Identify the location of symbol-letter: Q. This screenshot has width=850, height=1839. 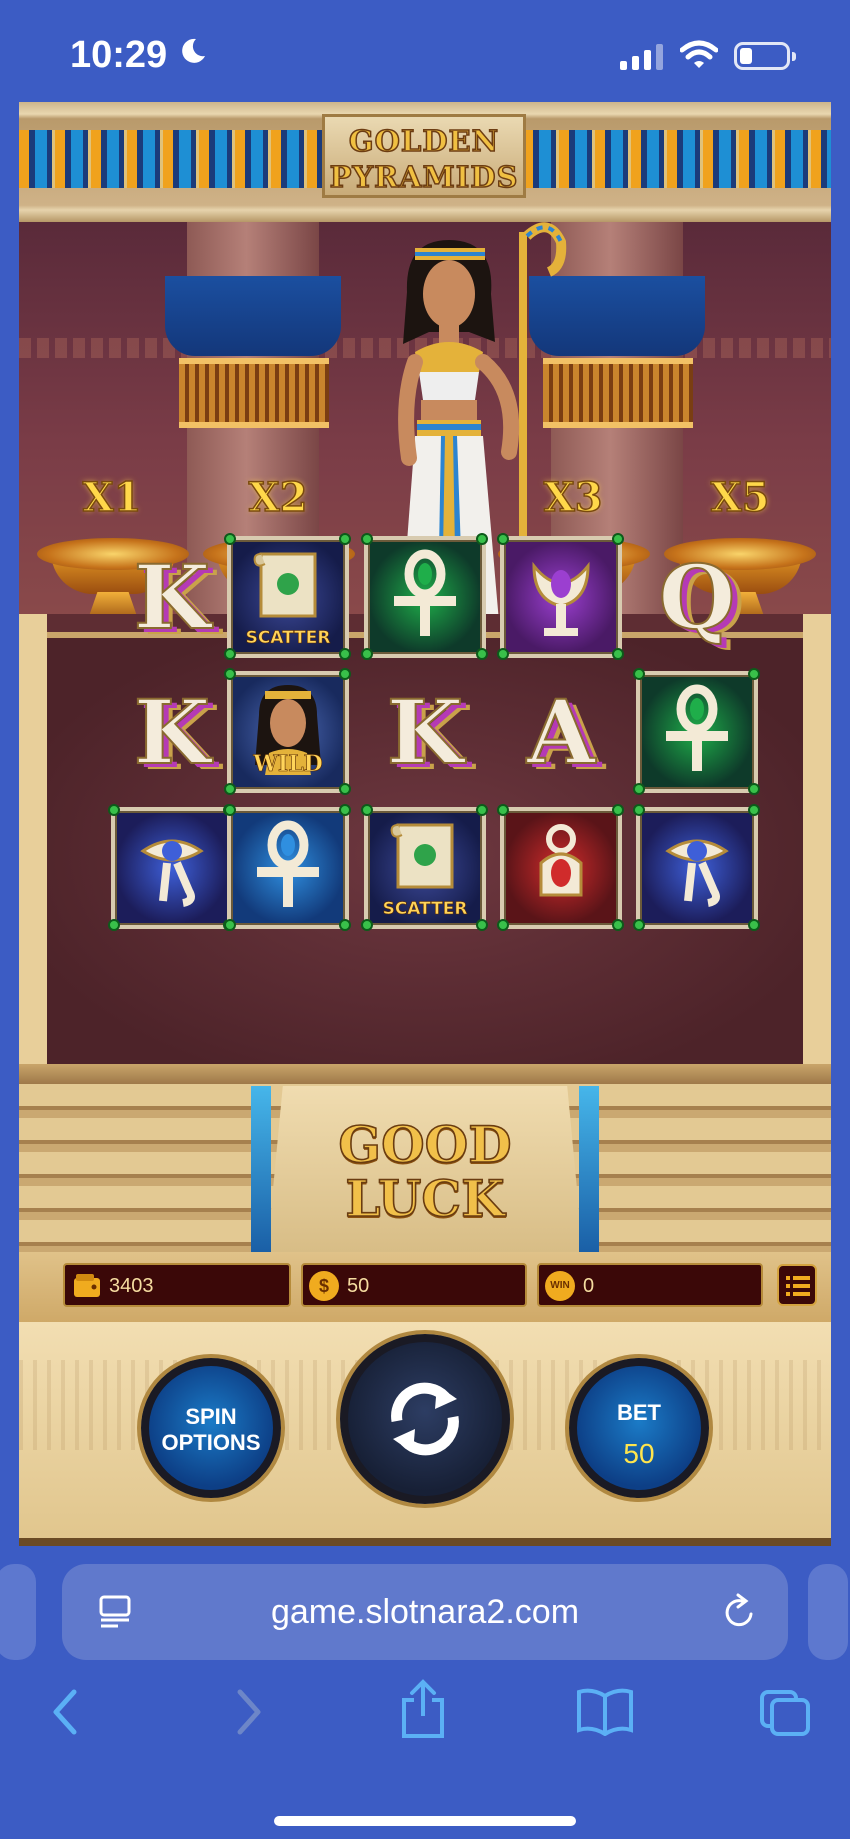
(697, 597).